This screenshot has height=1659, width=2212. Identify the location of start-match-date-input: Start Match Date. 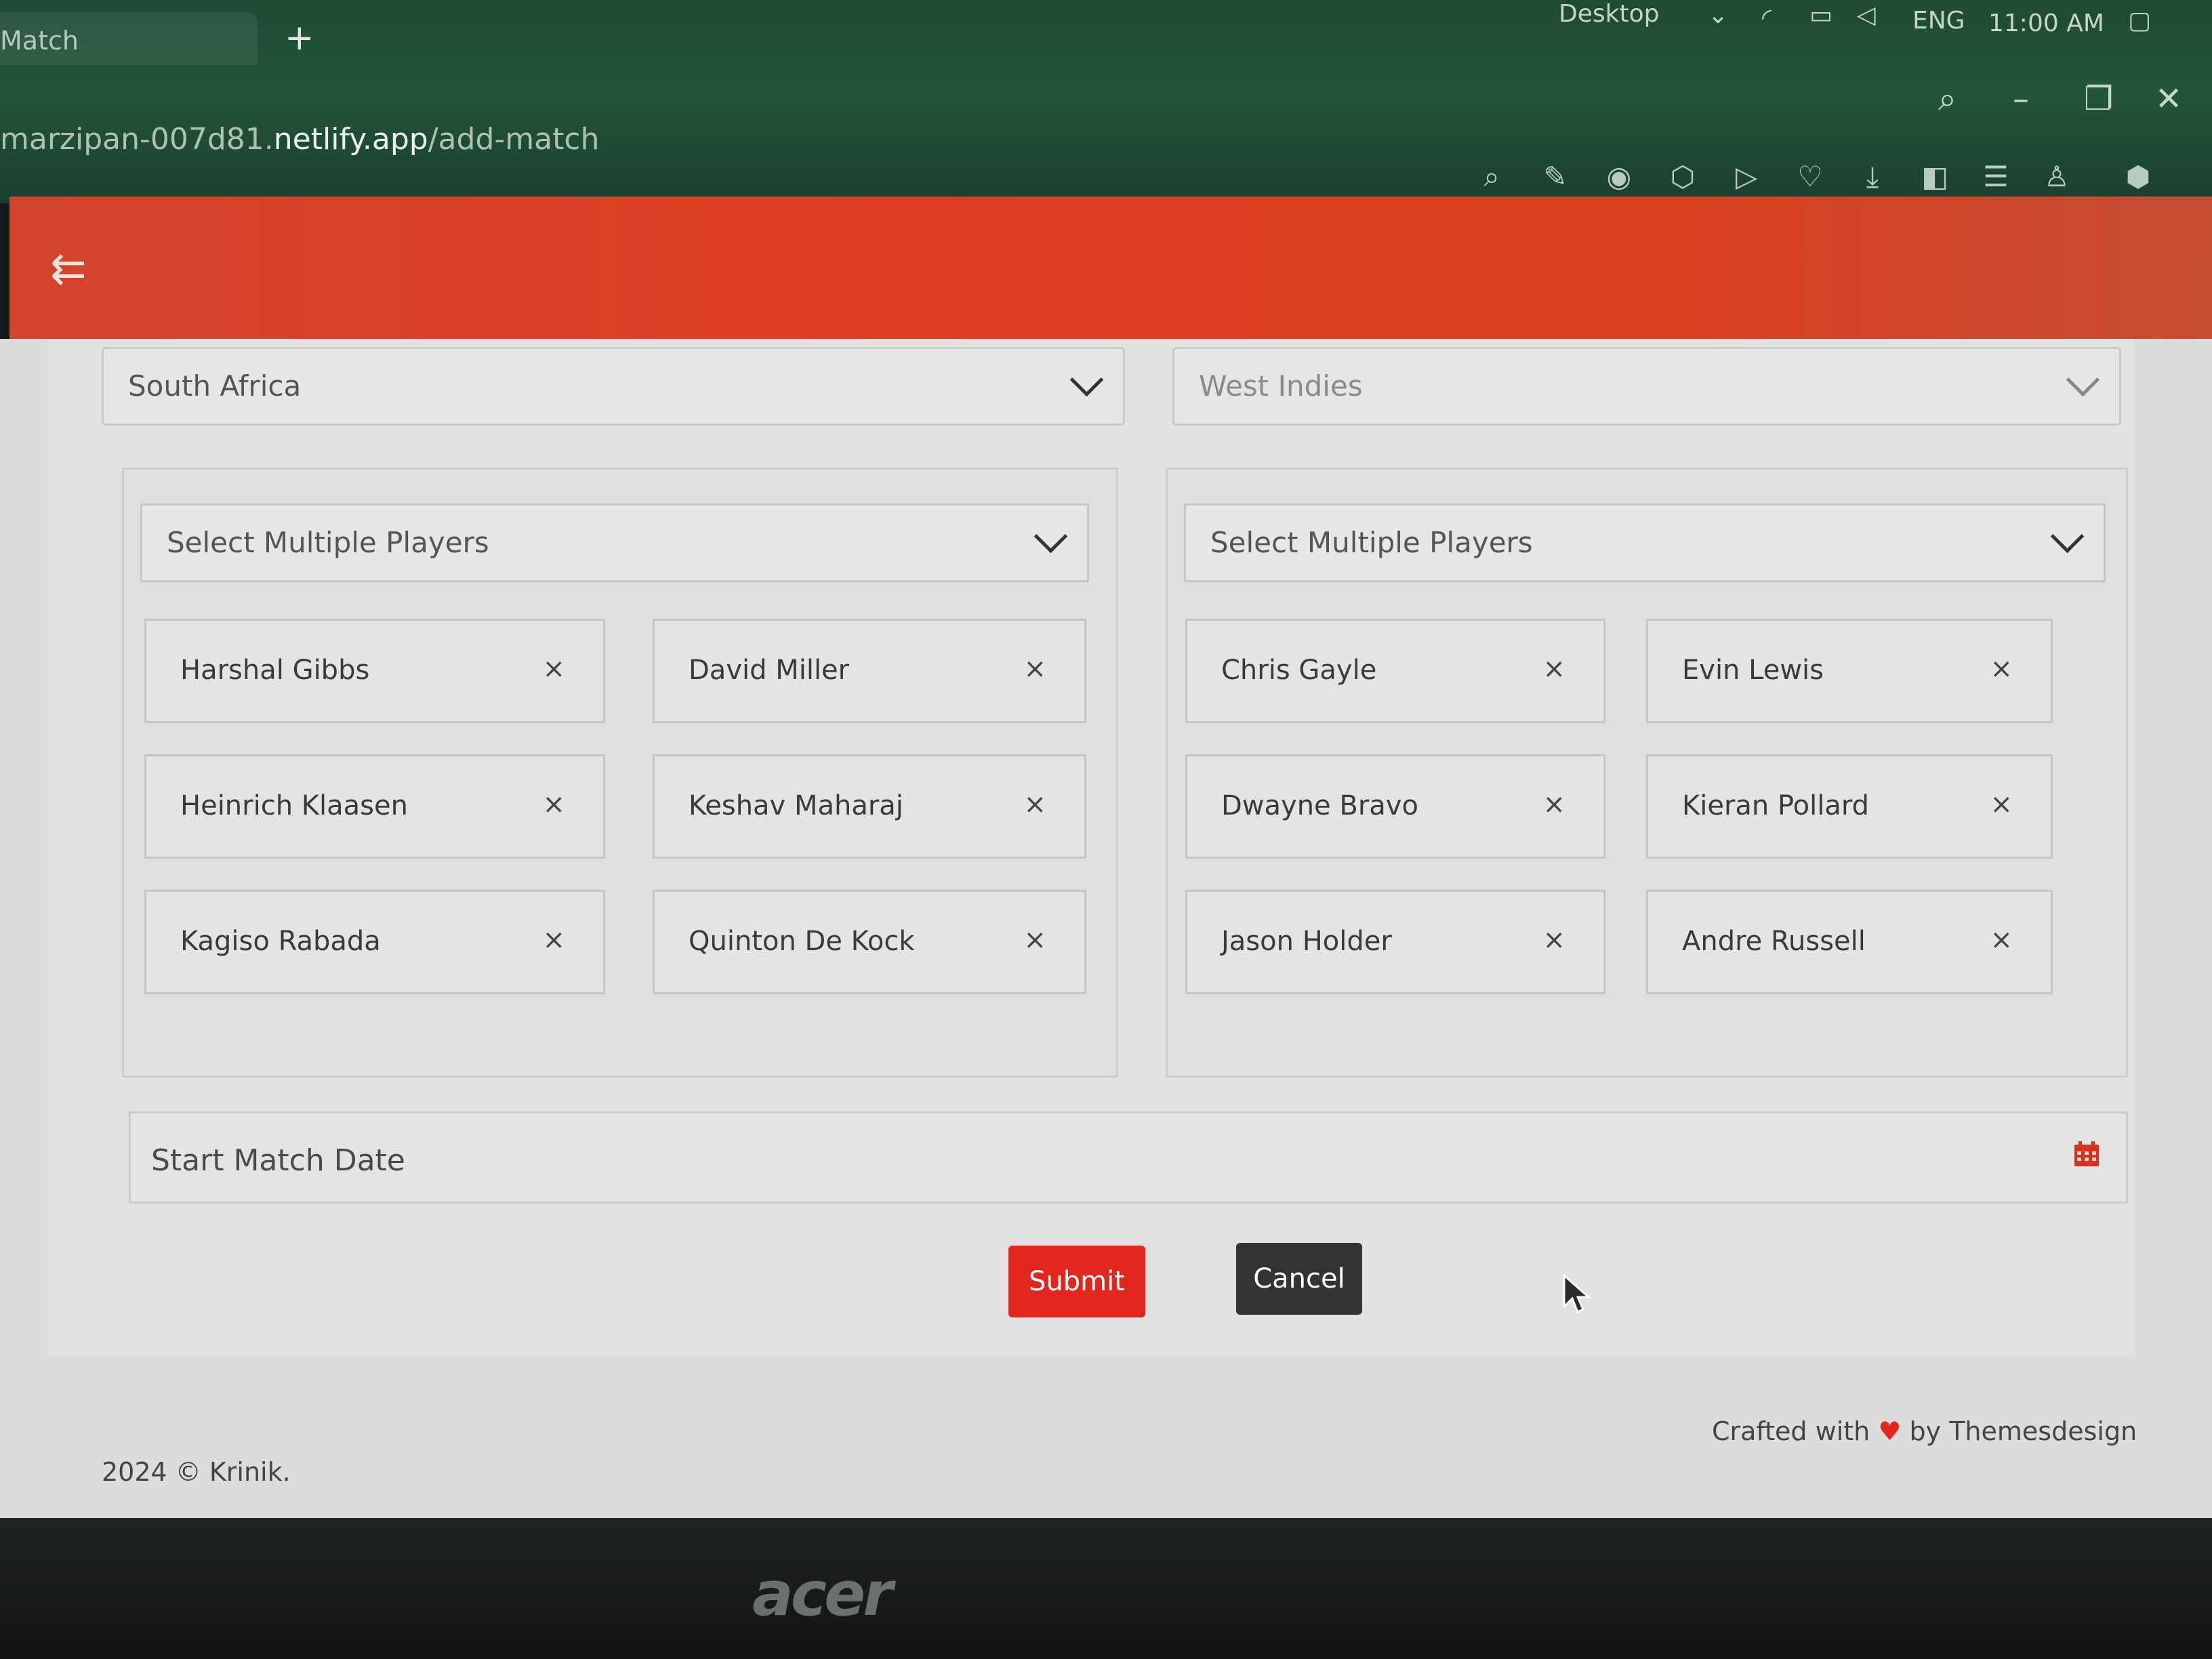
(1129, 1157).